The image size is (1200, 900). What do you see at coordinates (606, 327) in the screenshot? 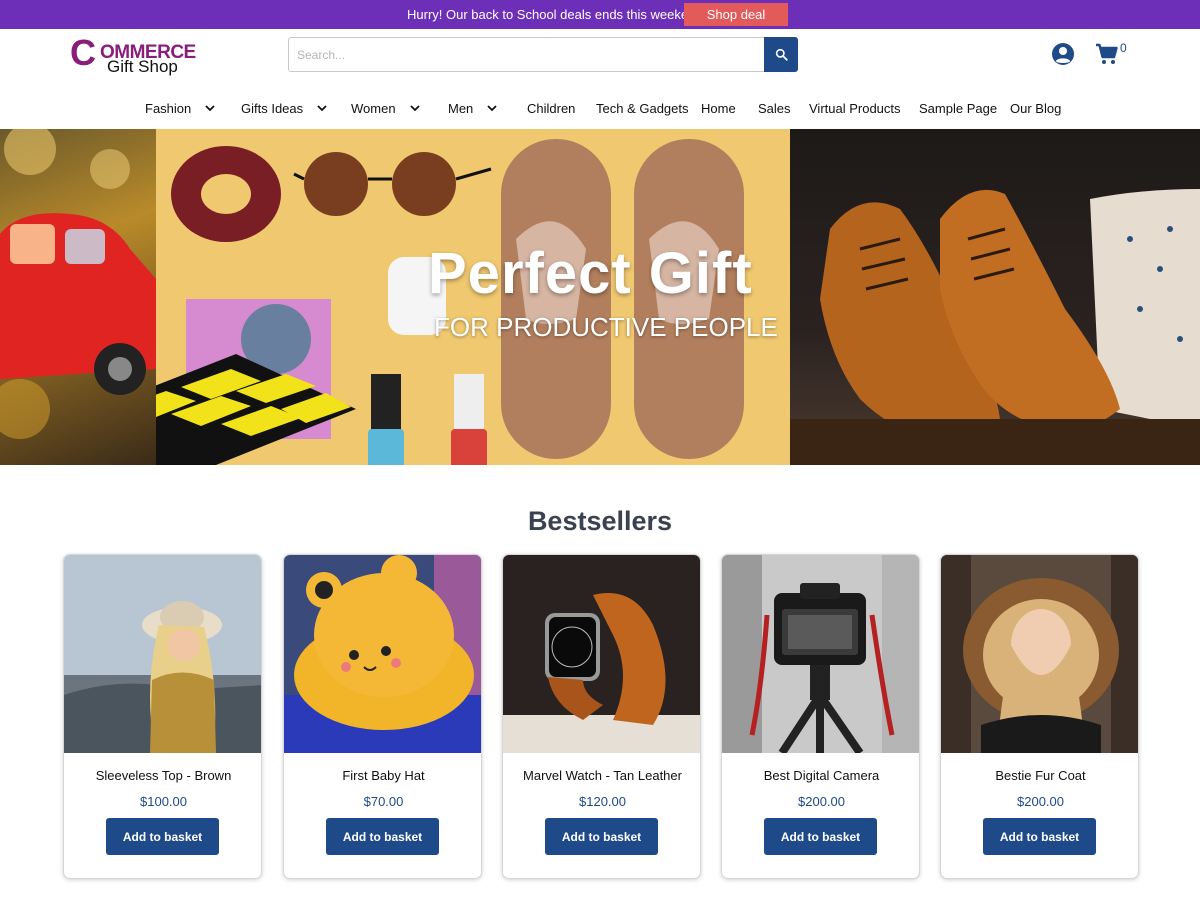
I see `hero-subtitle: FOR PRODUCTIVE PEOPLE` at bounding box center [606, 327].